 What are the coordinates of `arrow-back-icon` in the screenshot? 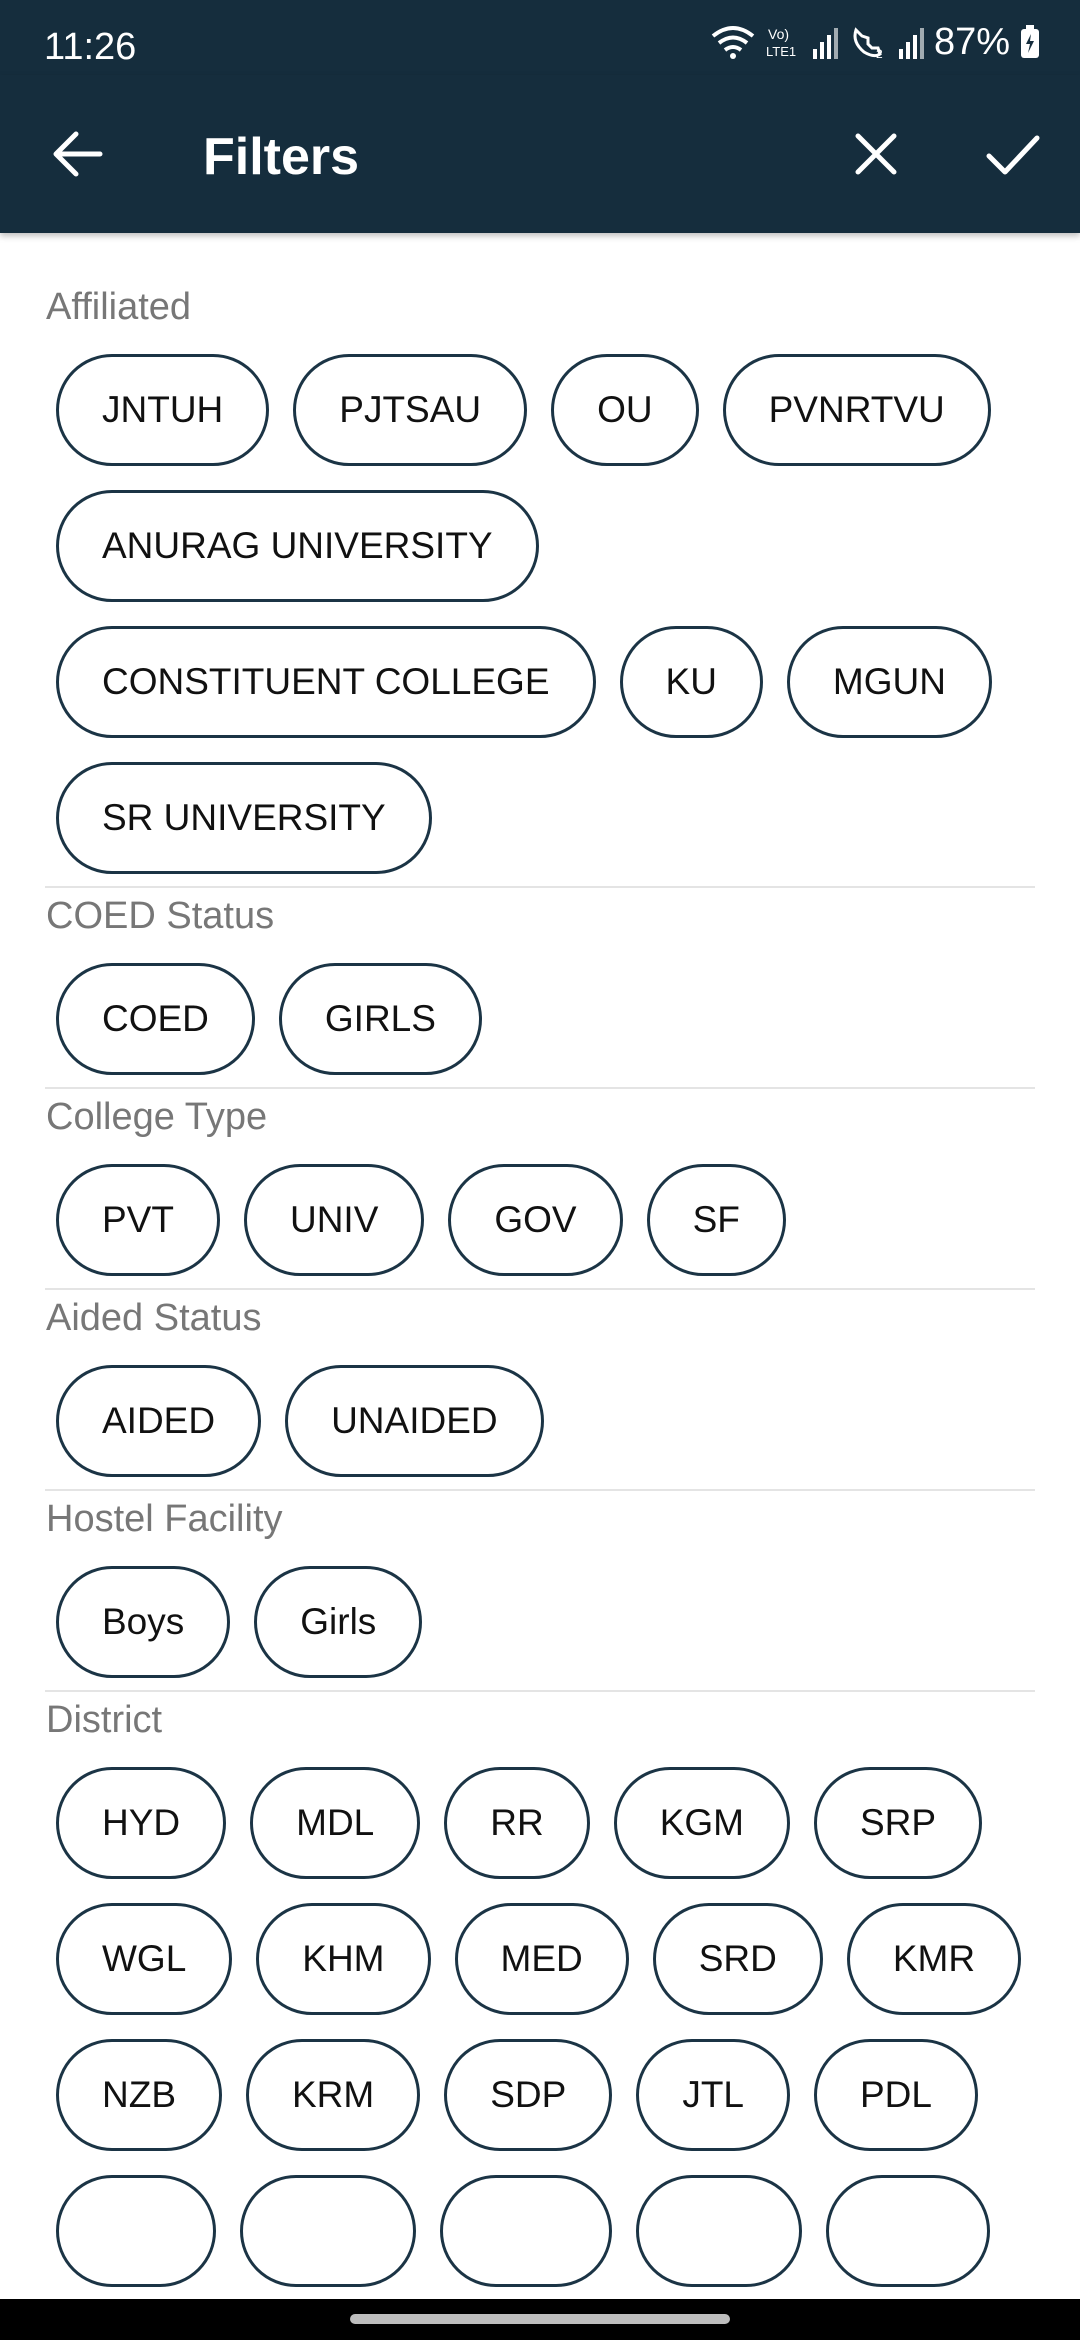 It's located at (78, 154).